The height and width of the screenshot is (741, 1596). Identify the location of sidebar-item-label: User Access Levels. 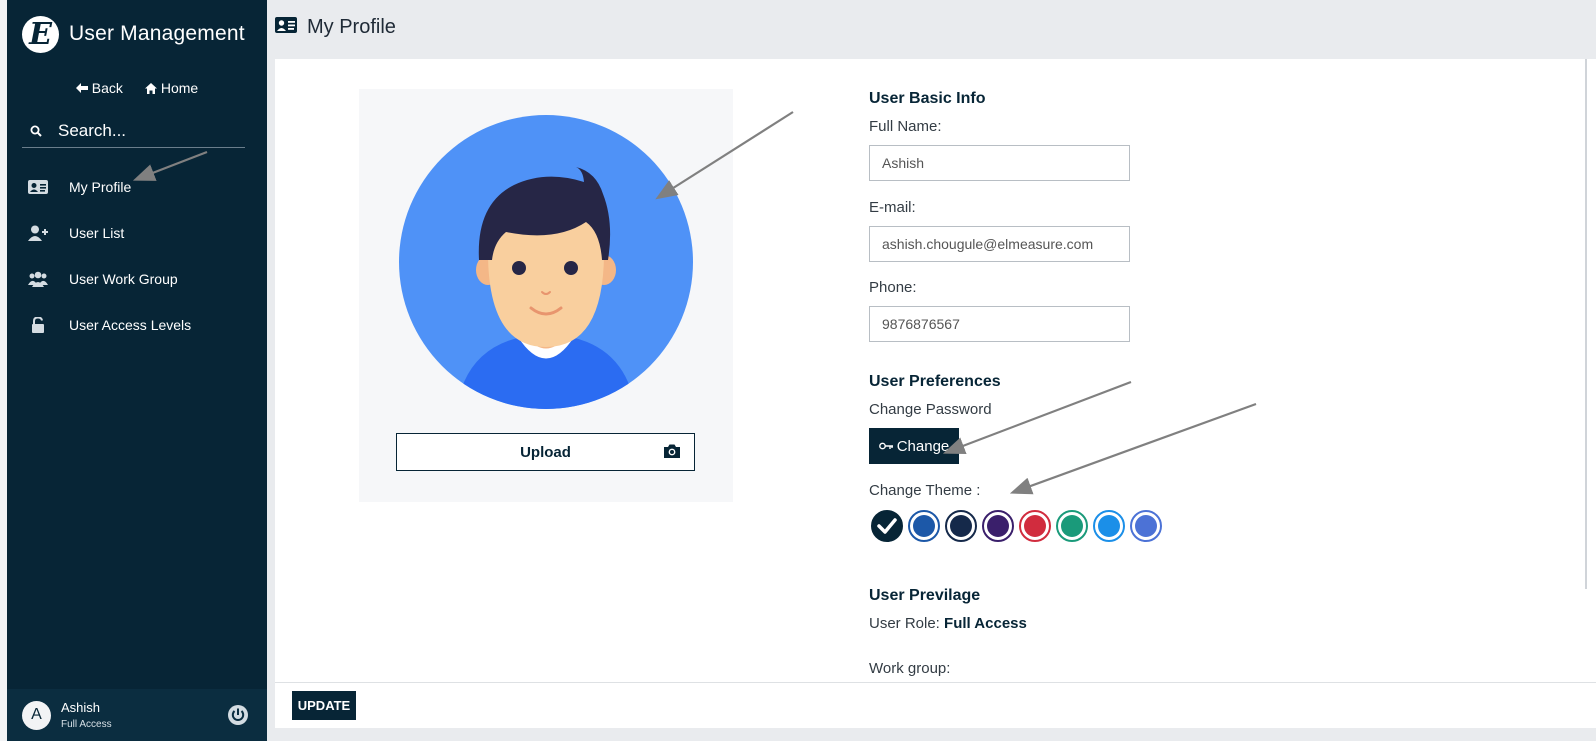
(130, 325).